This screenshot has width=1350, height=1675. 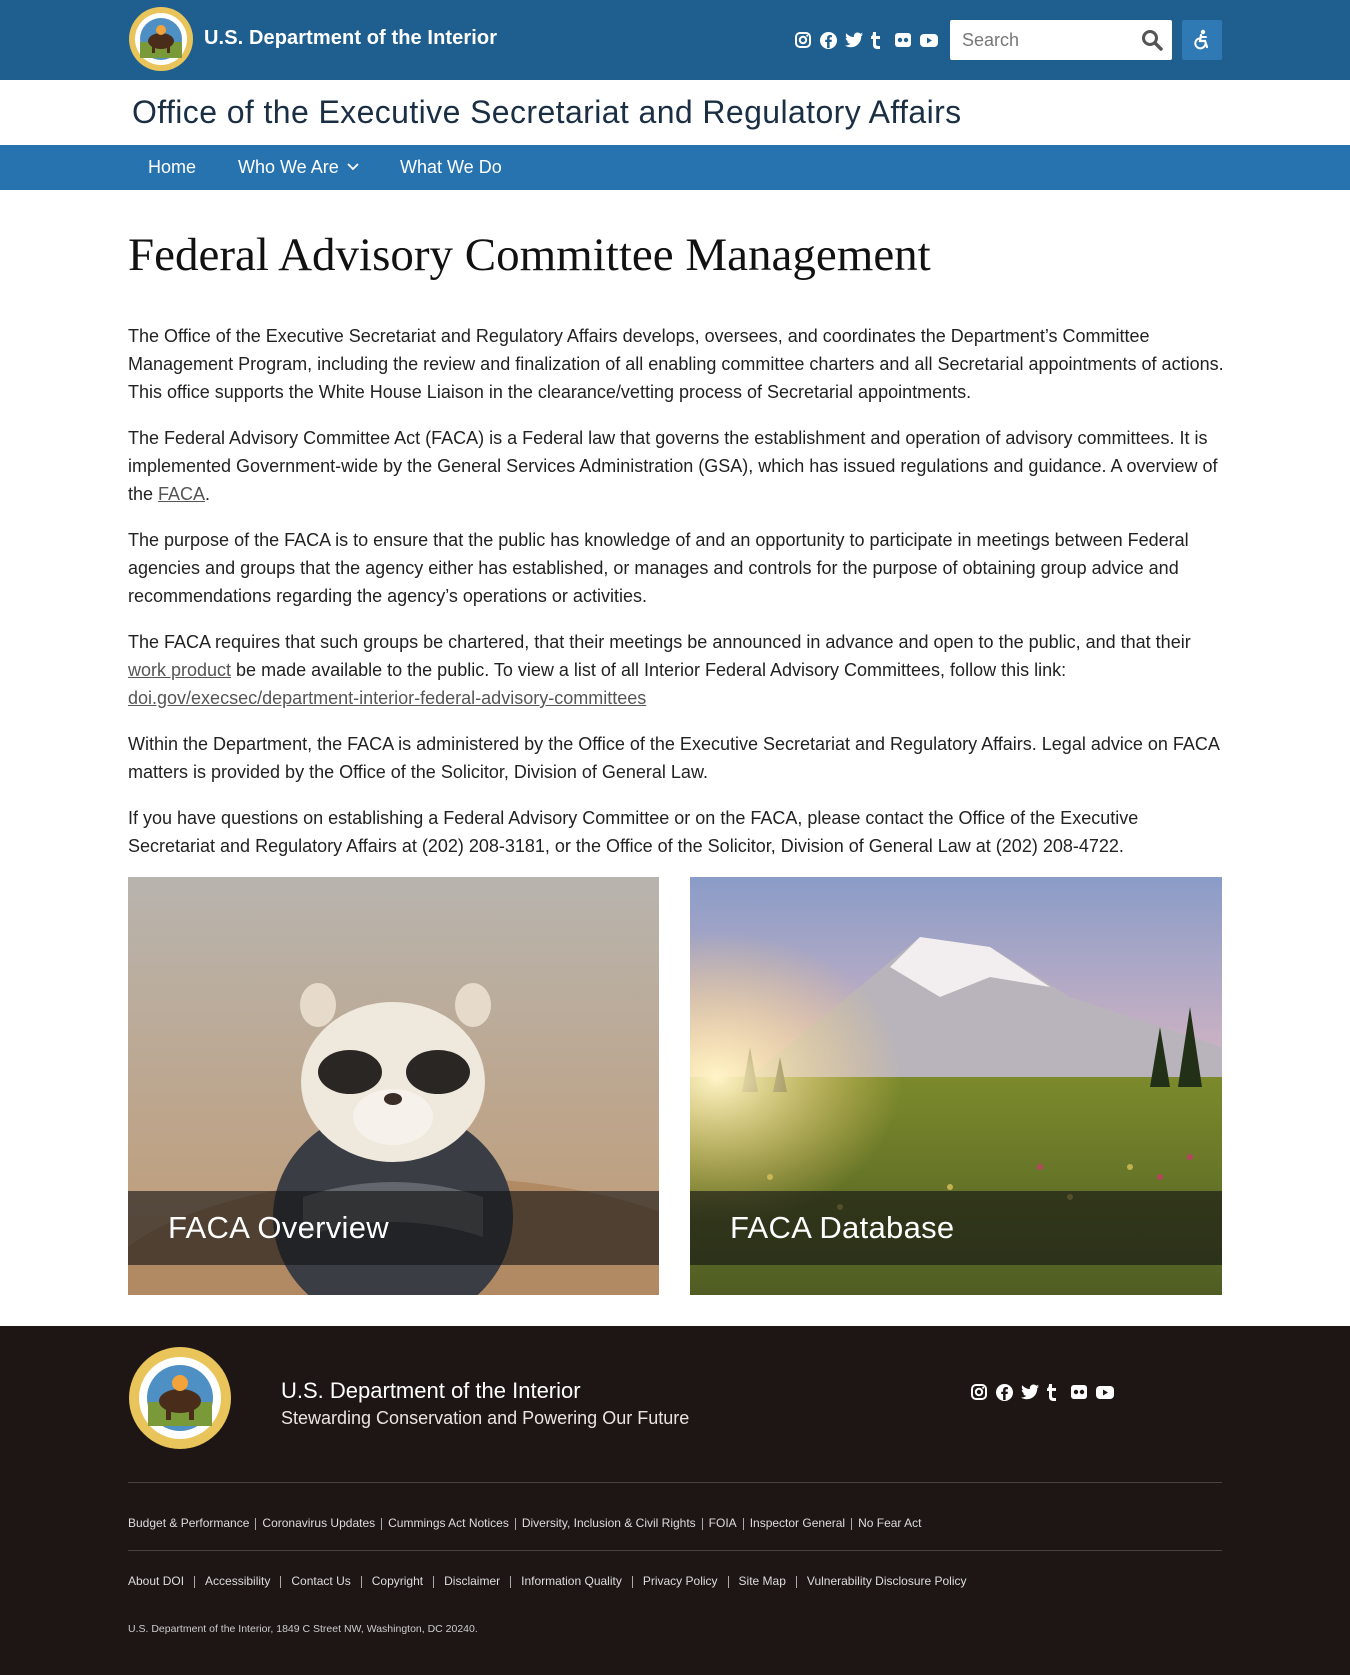 I want to click on footer-link-diversity: Diversity, Inclusion & Civil Rights, so click(x=609, y=1523).